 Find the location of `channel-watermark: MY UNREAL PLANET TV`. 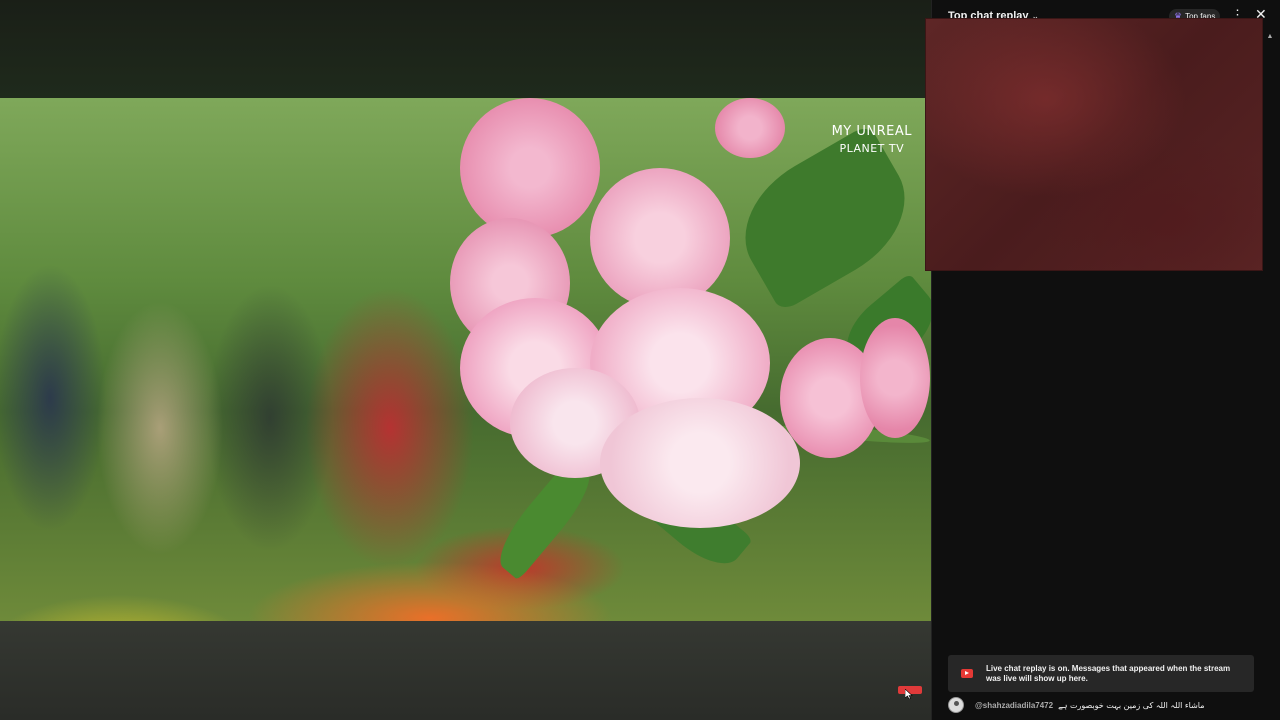

channel-watermark: MY UNREAL PLANET TV is located at coordinates (872, 139).